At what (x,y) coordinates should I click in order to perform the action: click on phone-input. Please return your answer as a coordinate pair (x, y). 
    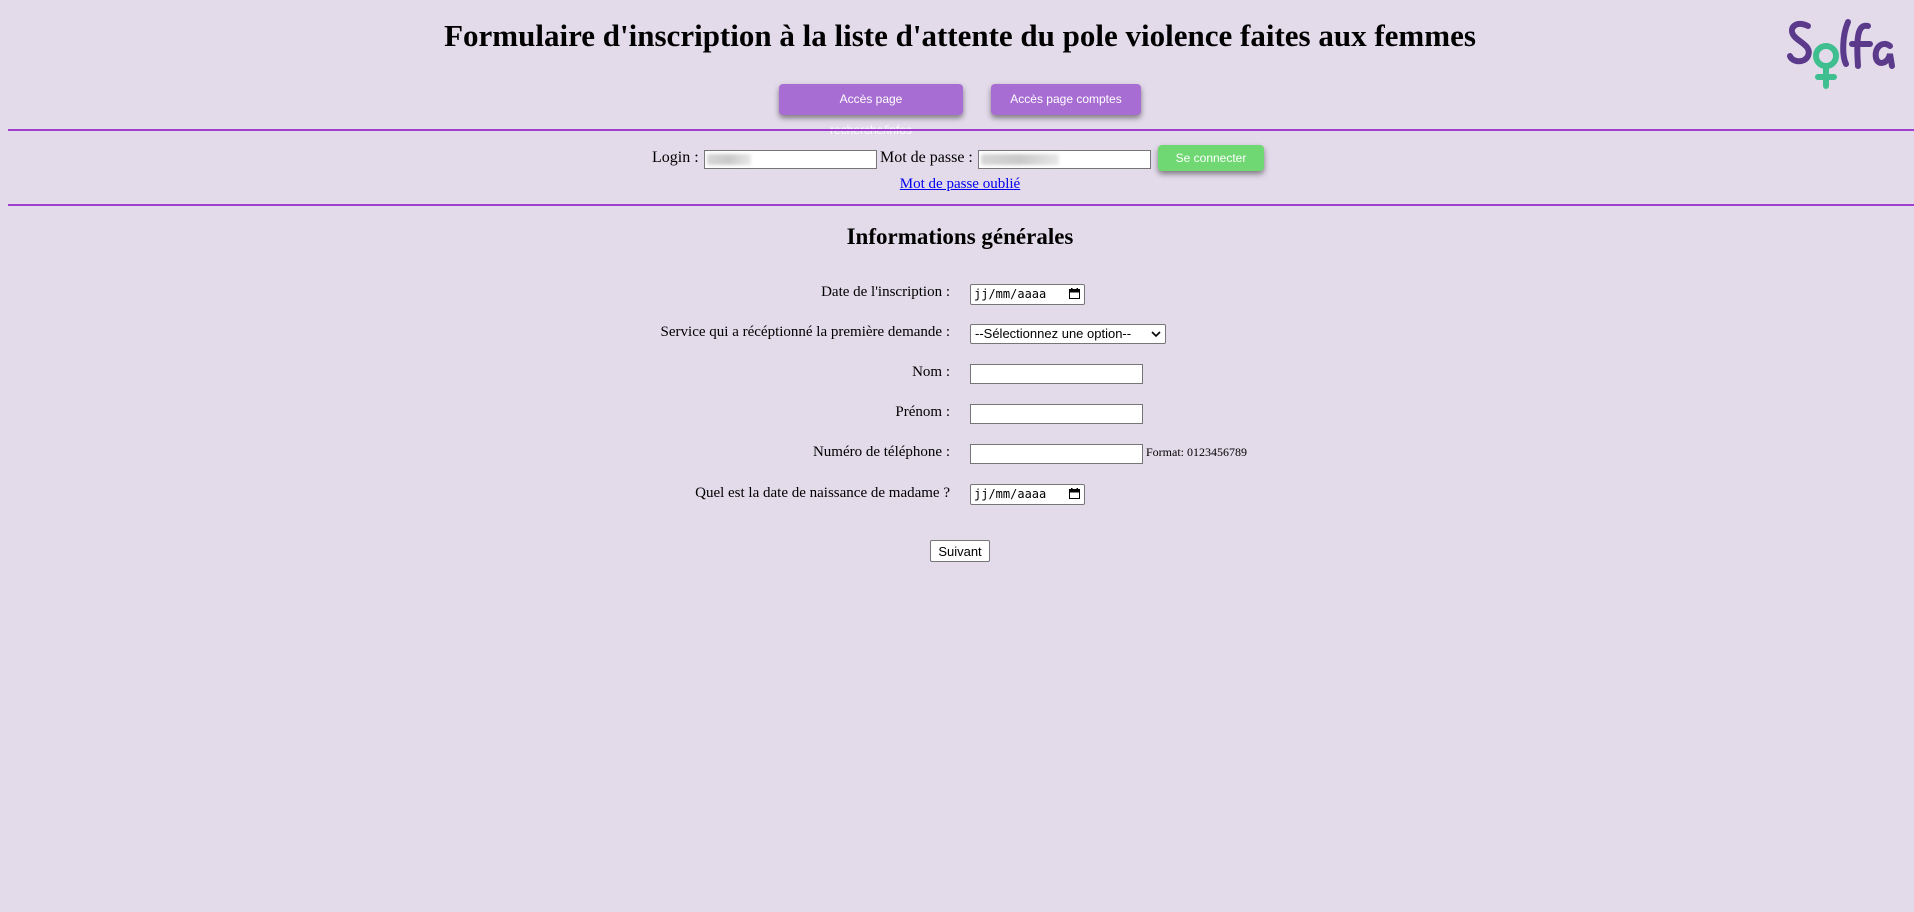
    Looking at the image, I should click on (1056, 454).